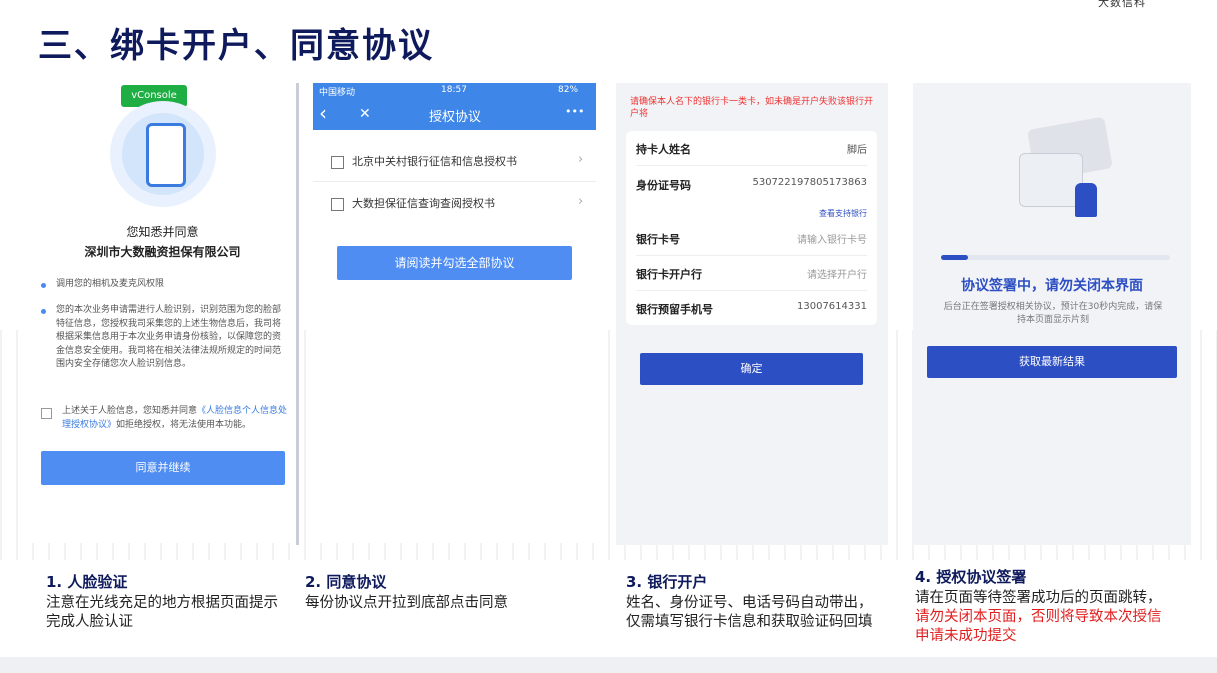 The image size is (1217, 673). Describe the element at coordinates (809, 182) in the screenshot. I see `id-value: 530722197805173863` at that location.